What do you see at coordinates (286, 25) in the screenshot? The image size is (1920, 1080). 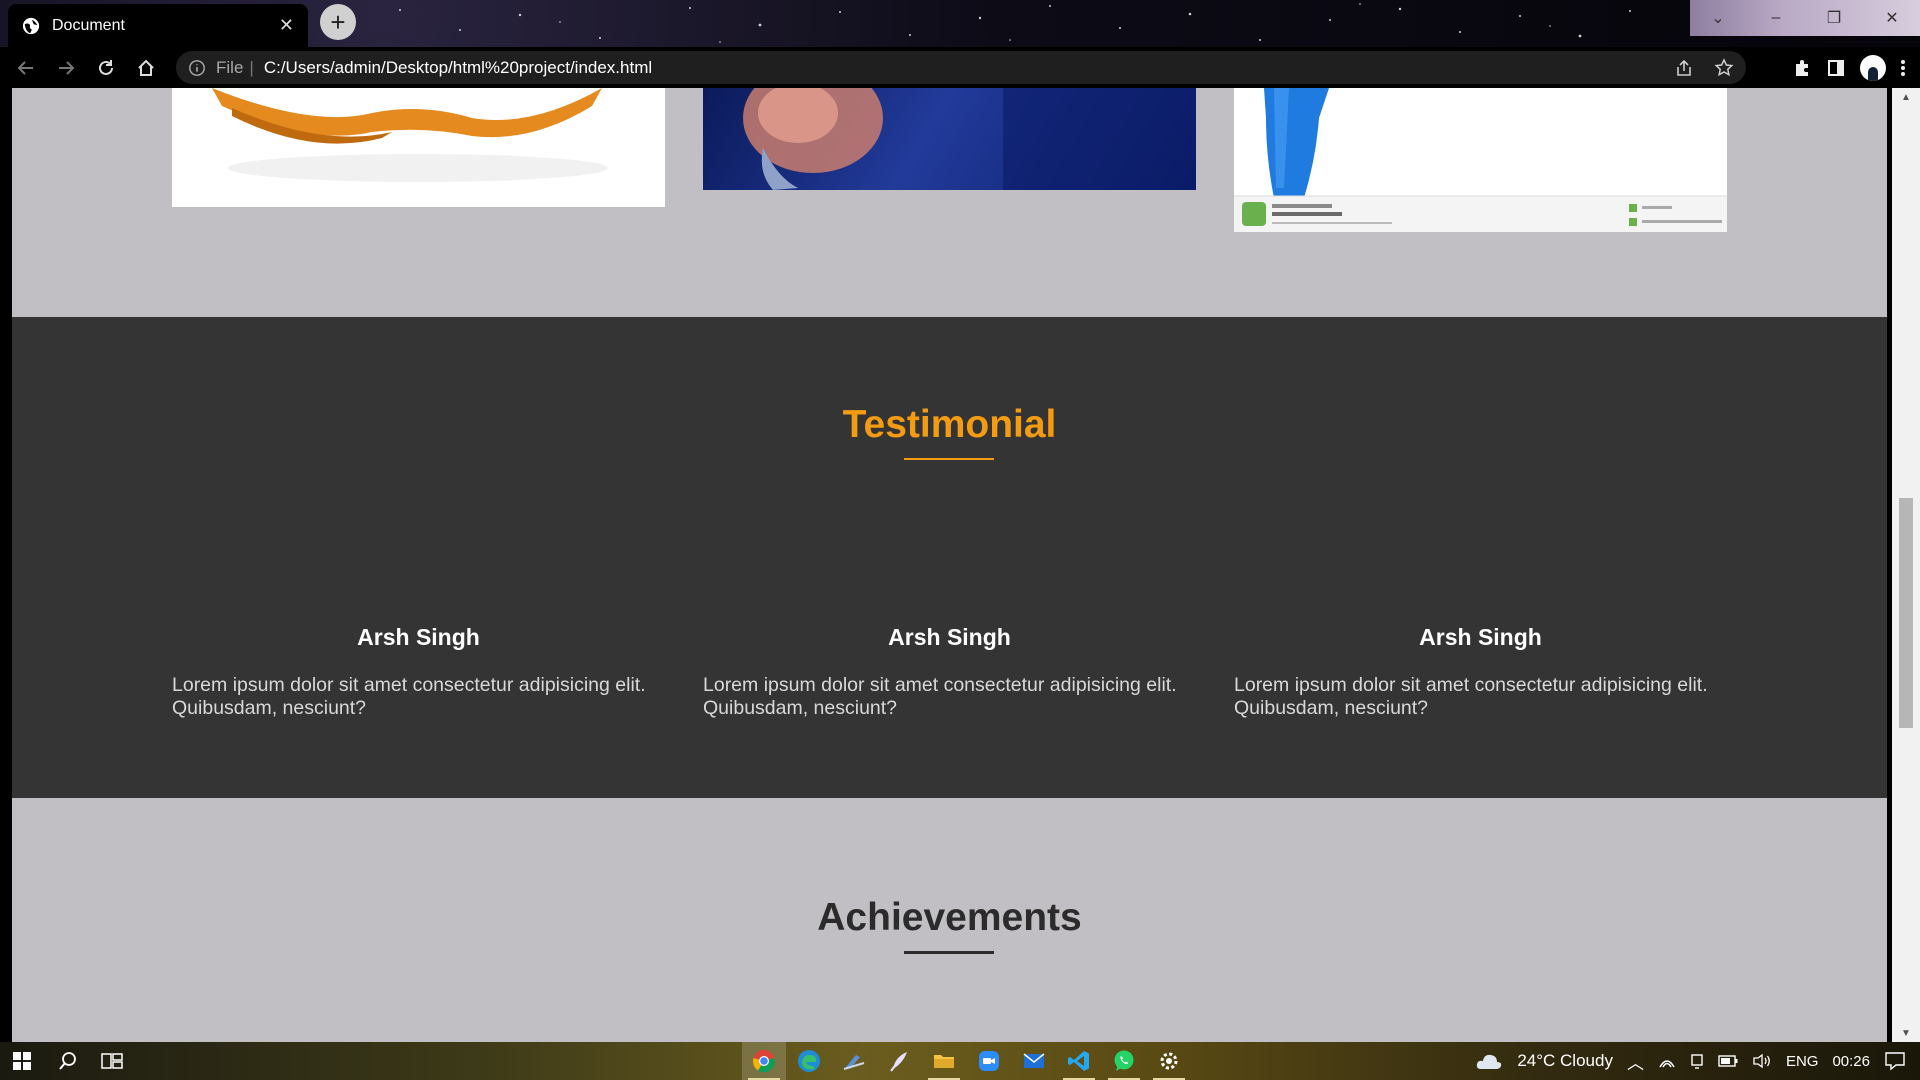 I see `tab-close-icon: ✕` at bounding box center [286, 25].